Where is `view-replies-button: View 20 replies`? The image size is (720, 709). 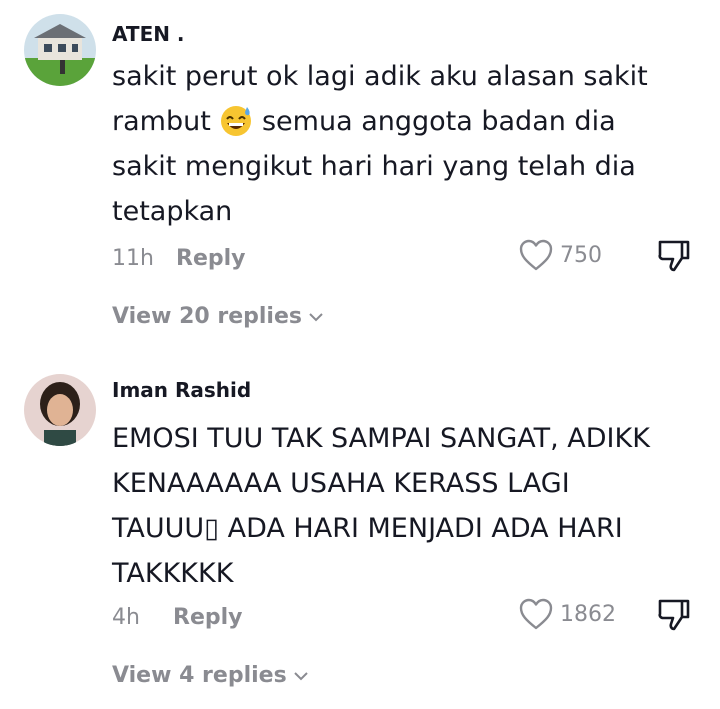
view-replies-button: View 20 replies is located at coordinates (218, 316).